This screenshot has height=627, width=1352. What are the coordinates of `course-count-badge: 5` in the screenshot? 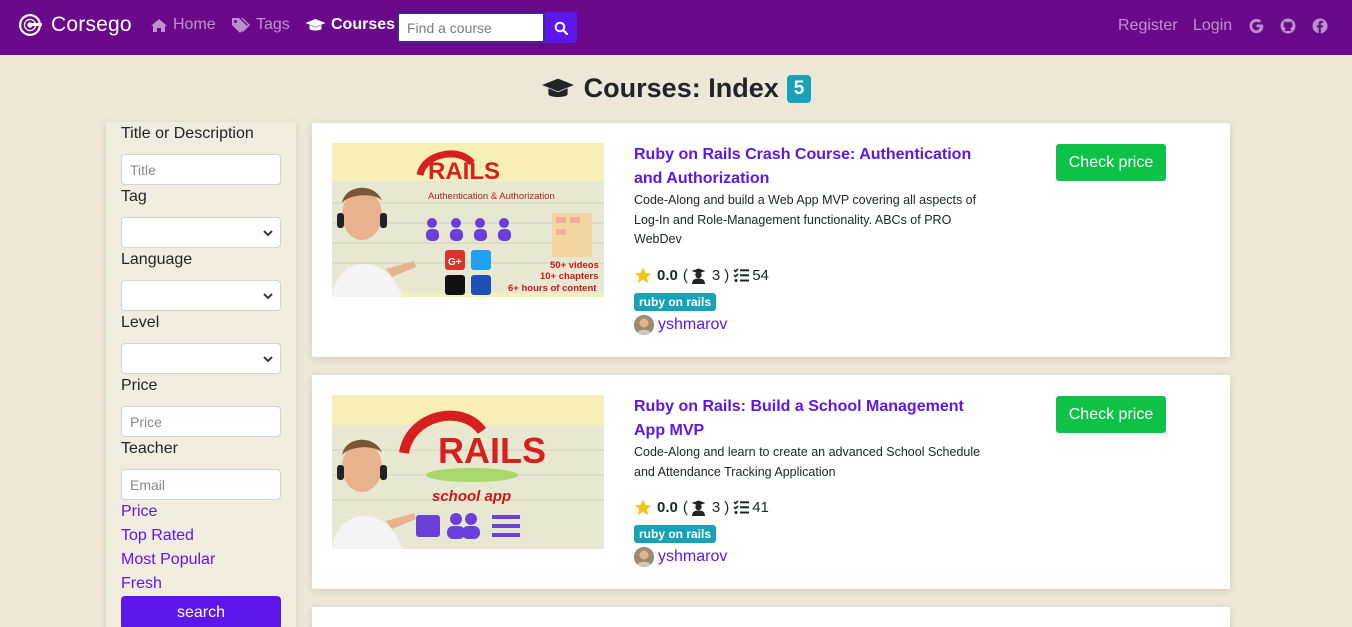 It's located at (799, 88).